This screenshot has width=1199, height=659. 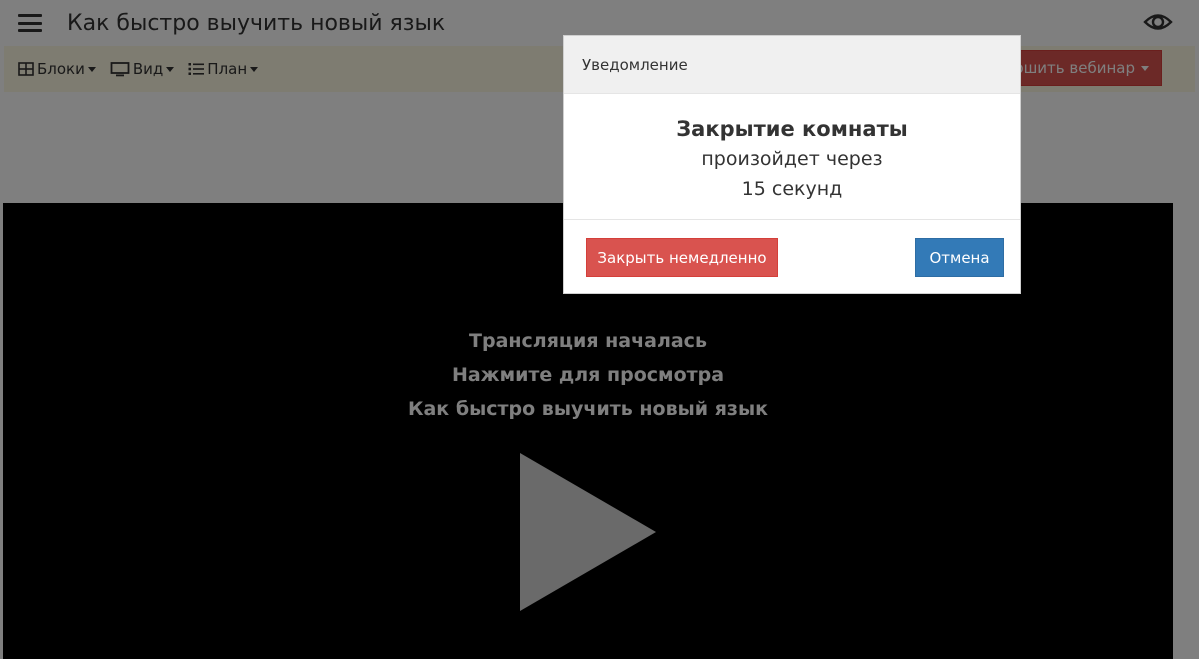 What do you see at coordinates (682, 257) in the screenshot?
I see `close-now-button: Закрыть немедленно` at bounding box center [682, 257].